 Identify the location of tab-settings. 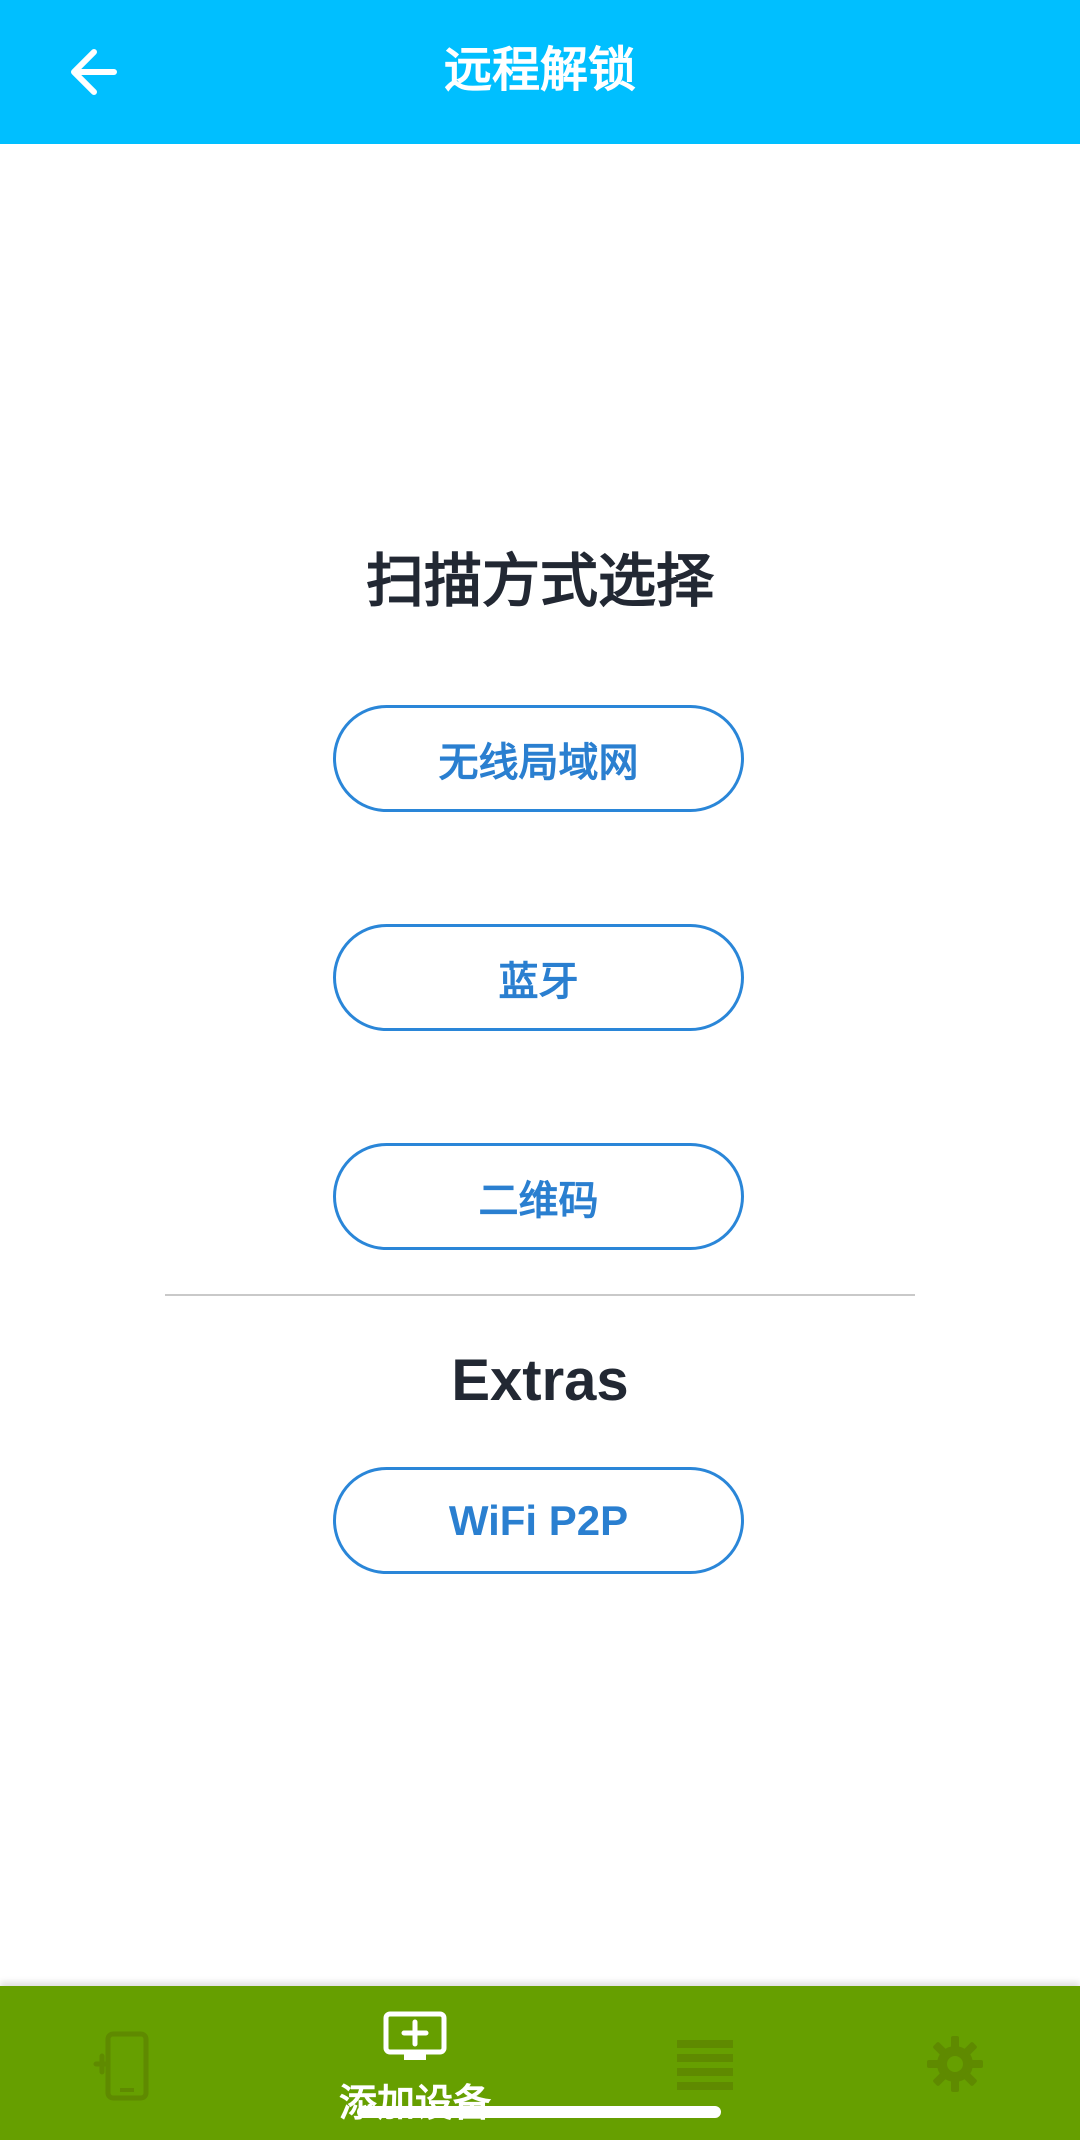
(955, 2063).